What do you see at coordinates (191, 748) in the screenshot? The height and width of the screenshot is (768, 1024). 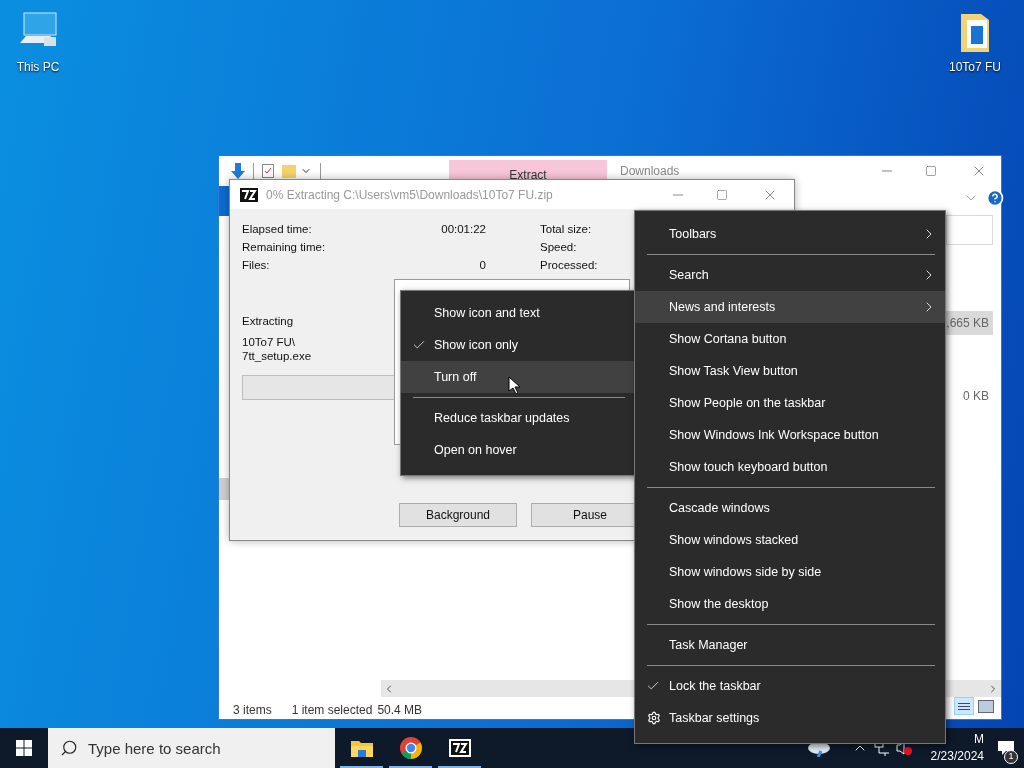 I see `search-field: Type here to search` at bounding box center [191, 748].